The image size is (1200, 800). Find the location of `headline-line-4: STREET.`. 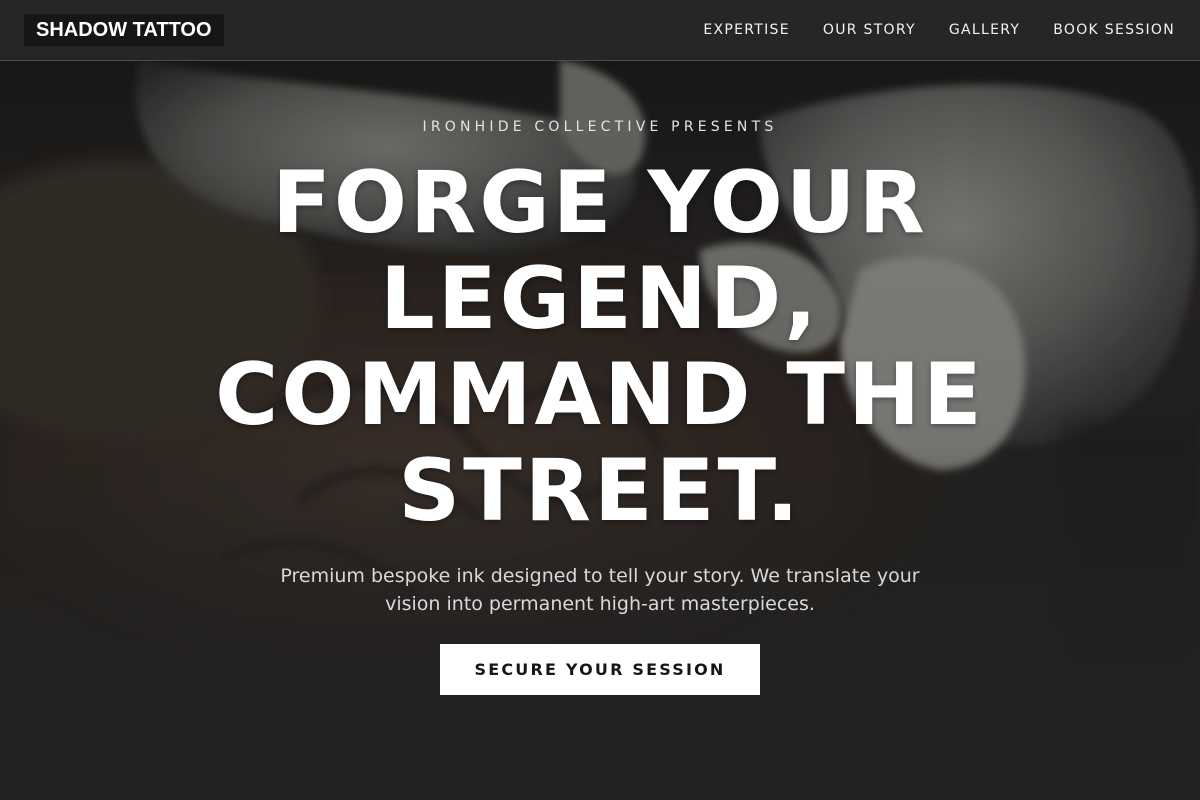

headline-line-4: STREET. is located at coordinates (600, 491).